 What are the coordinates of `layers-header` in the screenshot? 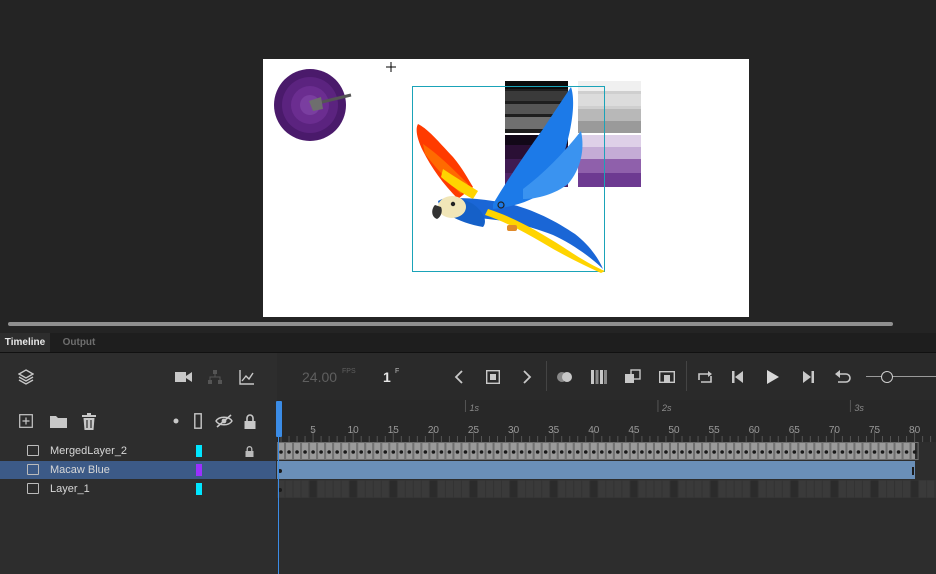 It's located at (138, 421).